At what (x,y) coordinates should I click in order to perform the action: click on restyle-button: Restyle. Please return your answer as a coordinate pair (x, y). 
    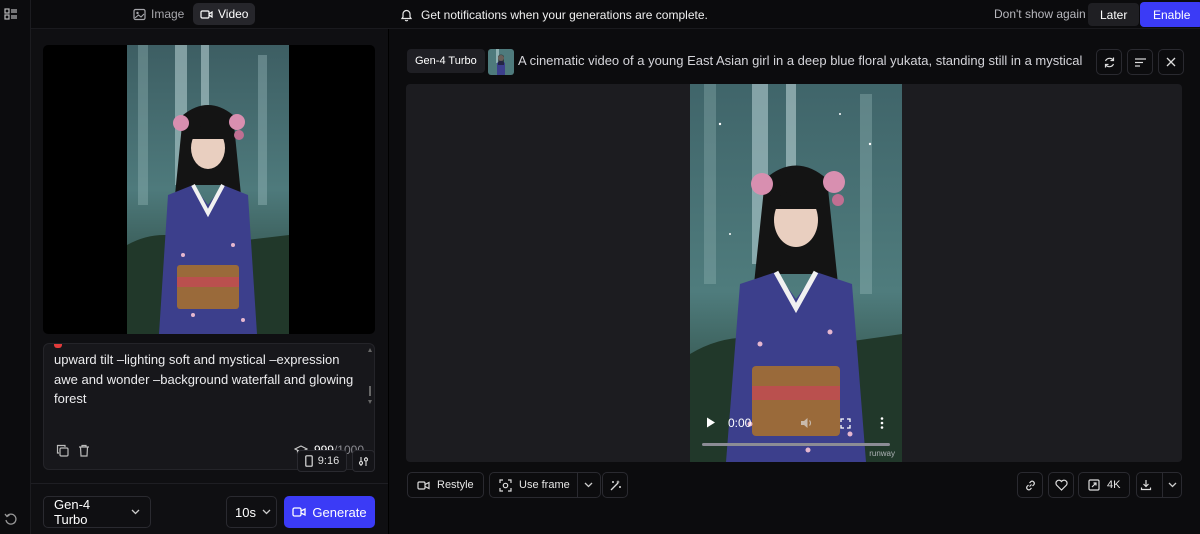
    Looking at the image, I should click on (445, 485).